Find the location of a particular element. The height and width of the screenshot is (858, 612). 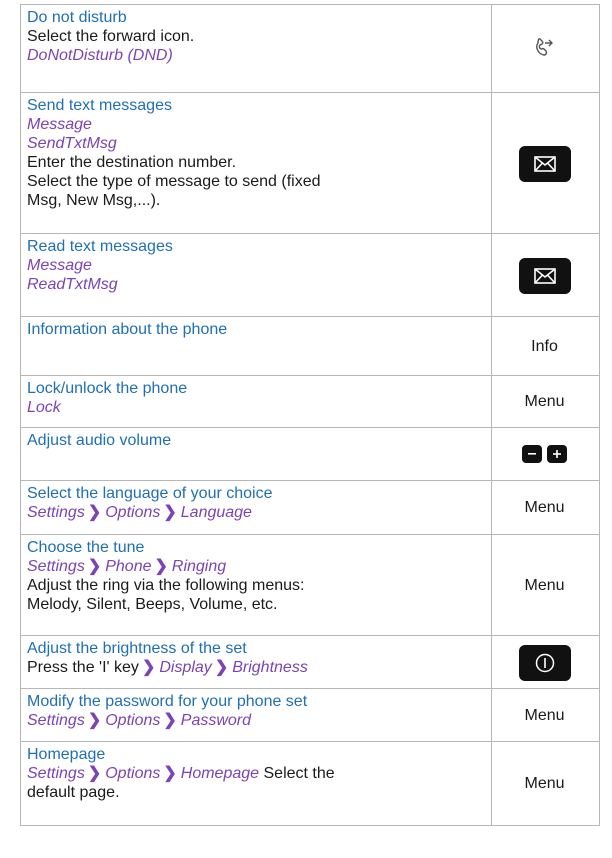

plus-icon is located at coordinates (557, 454).